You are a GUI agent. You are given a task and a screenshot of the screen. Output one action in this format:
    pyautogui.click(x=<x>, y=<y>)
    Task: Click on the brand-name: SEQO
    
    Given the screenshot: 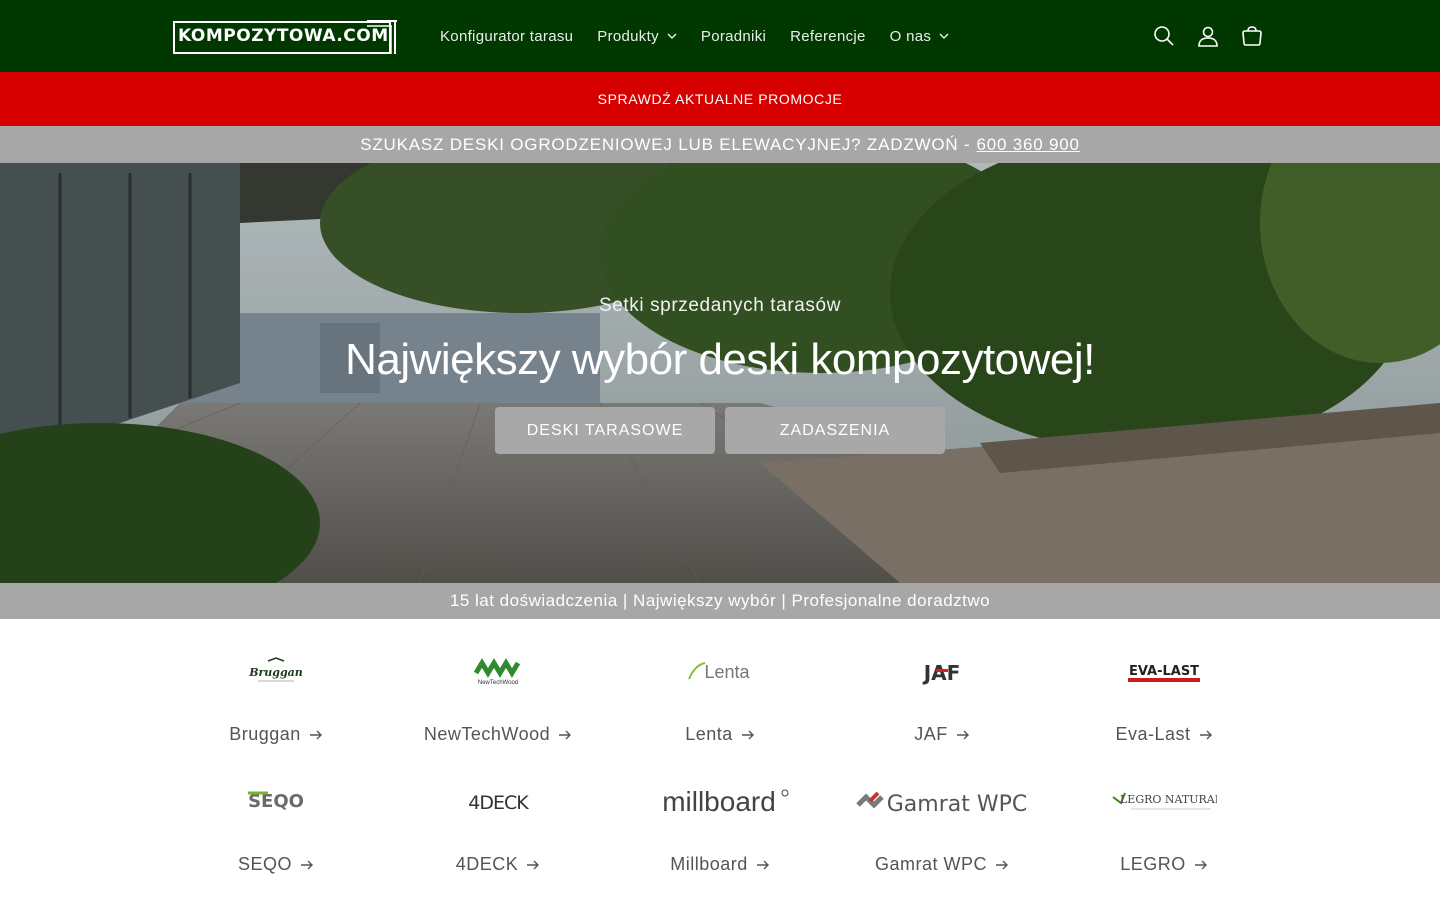 What is the action you would take?
    pyautogui.click(x=264, y=864)
    